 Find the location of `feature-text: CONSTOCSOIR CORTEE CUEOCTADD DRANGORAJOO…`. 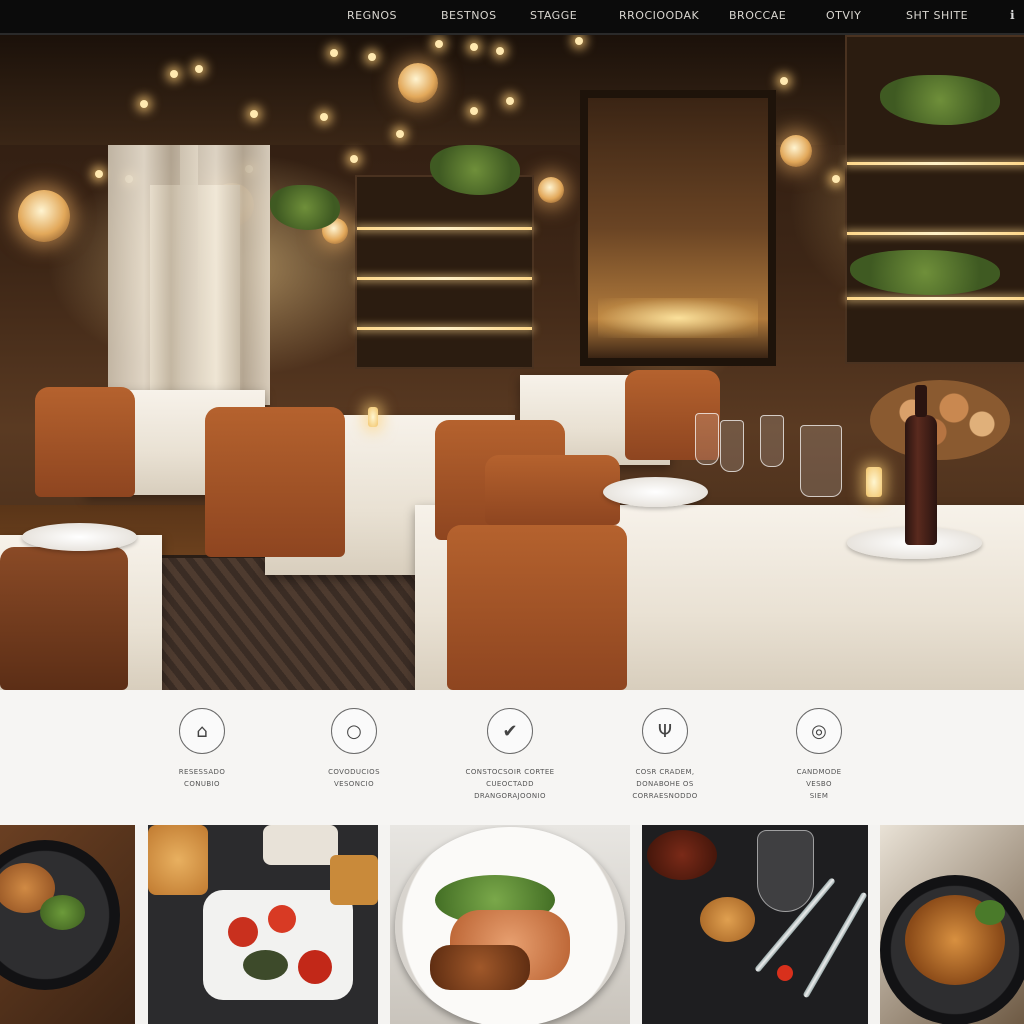

feature-text: CONSTOCSOIR CORTEE CUEOCTADD DRANGORAJOO… is located at coordinates (510, 784).